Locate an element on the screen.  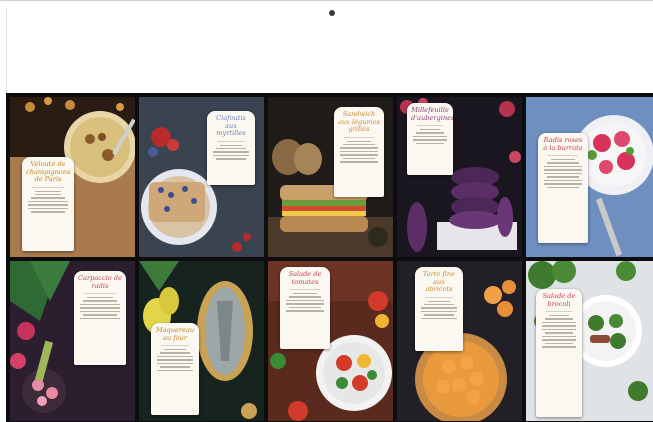
gallery-tile: Radis roses à la burrata is located at coordinates (589, 177).